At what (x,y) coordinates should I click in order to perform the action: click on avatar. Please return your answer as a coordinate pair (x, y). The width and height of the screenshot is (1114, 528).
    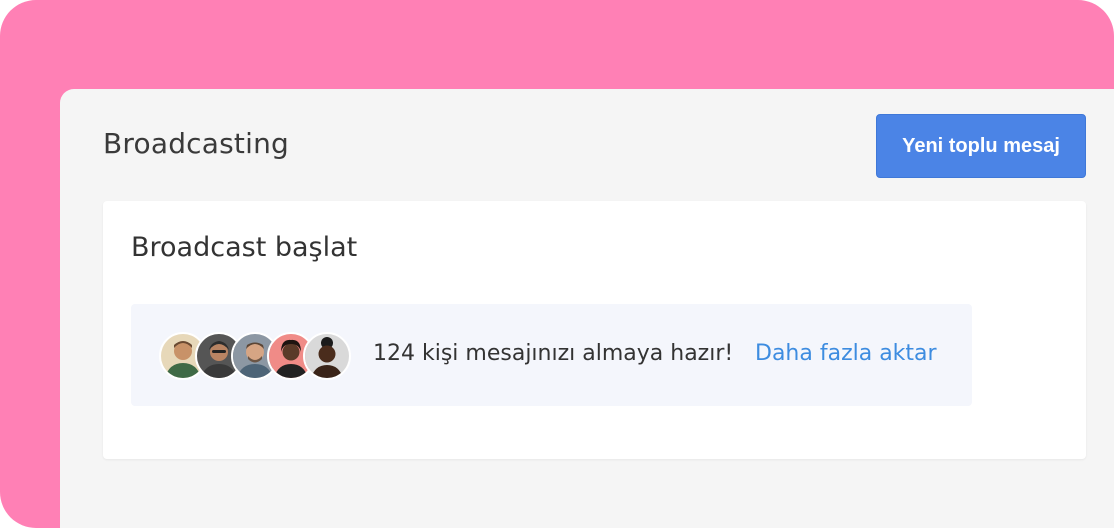
    Looking at the image, I should click on (327, 356).